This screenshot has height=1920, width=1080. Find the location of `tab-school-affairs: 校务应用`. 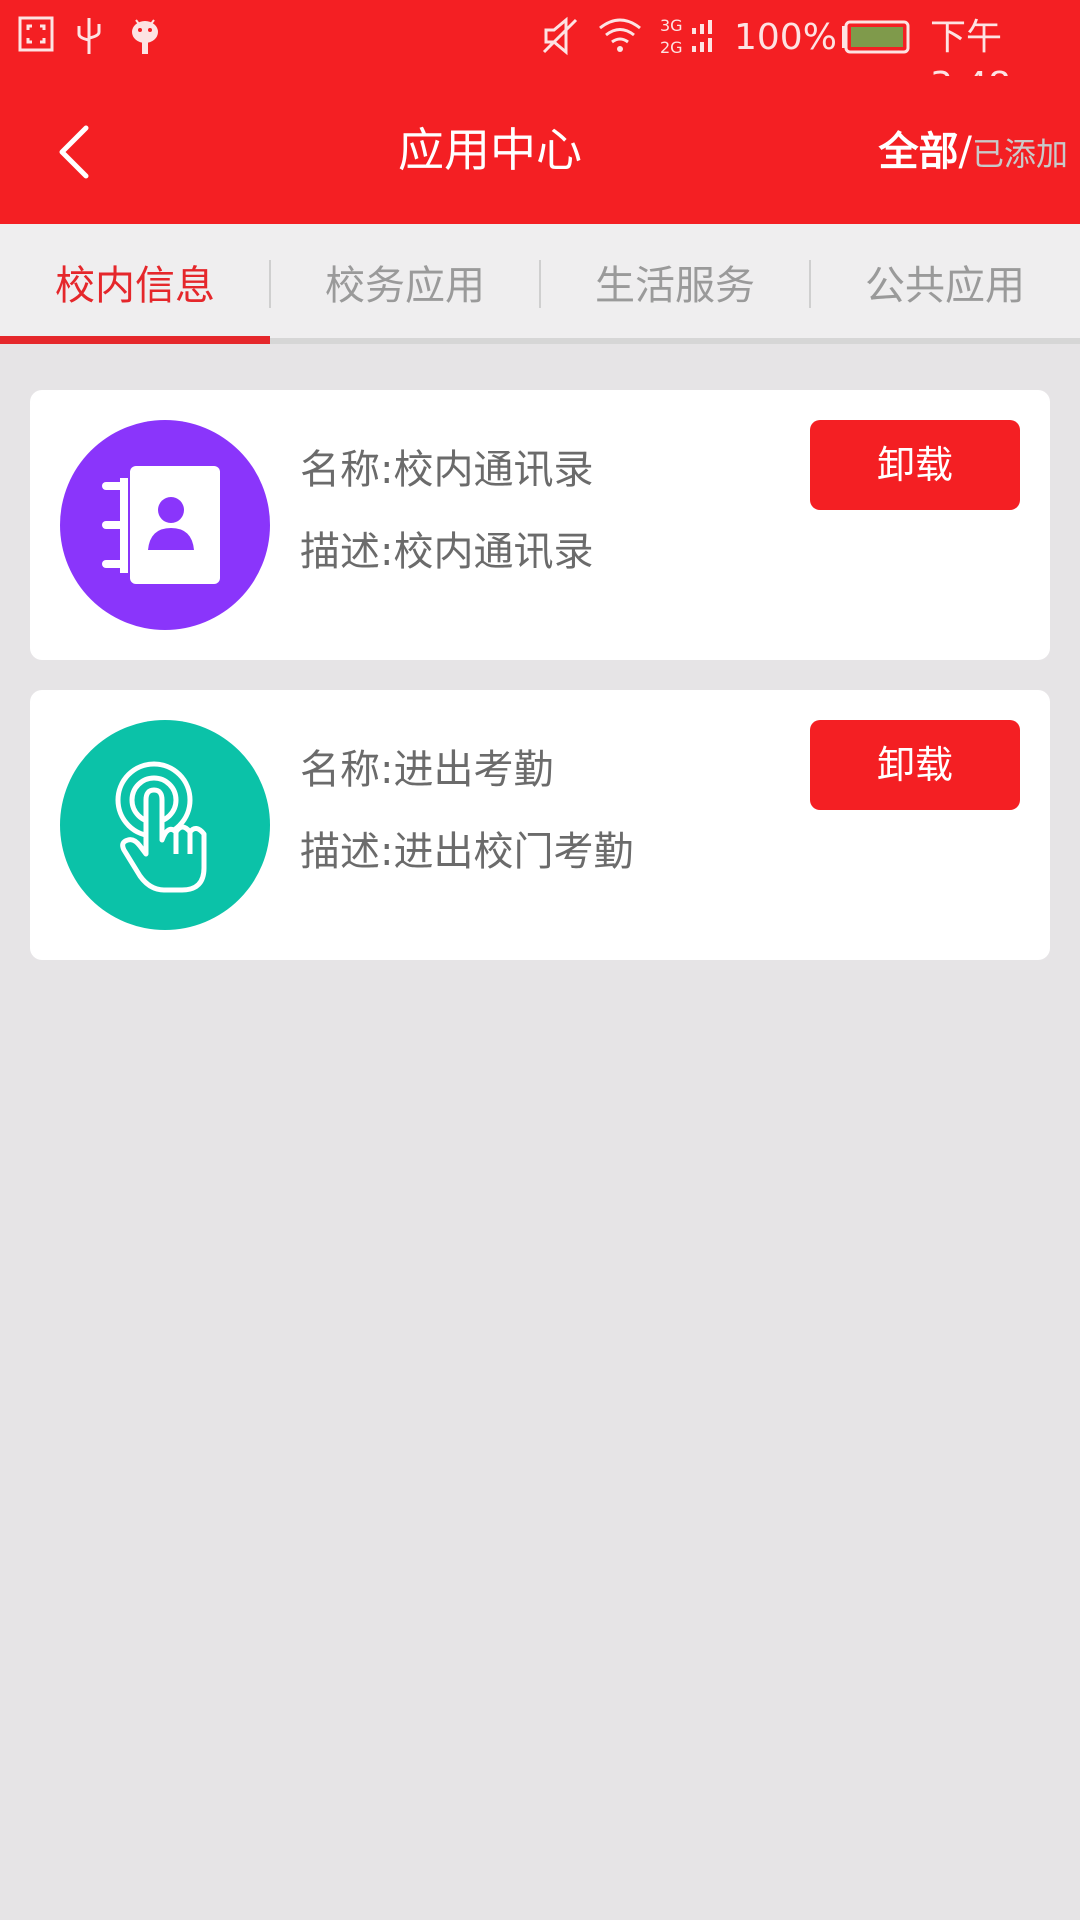

tab-school-affairs: 校务应用 is located at coordinates (405, 280).